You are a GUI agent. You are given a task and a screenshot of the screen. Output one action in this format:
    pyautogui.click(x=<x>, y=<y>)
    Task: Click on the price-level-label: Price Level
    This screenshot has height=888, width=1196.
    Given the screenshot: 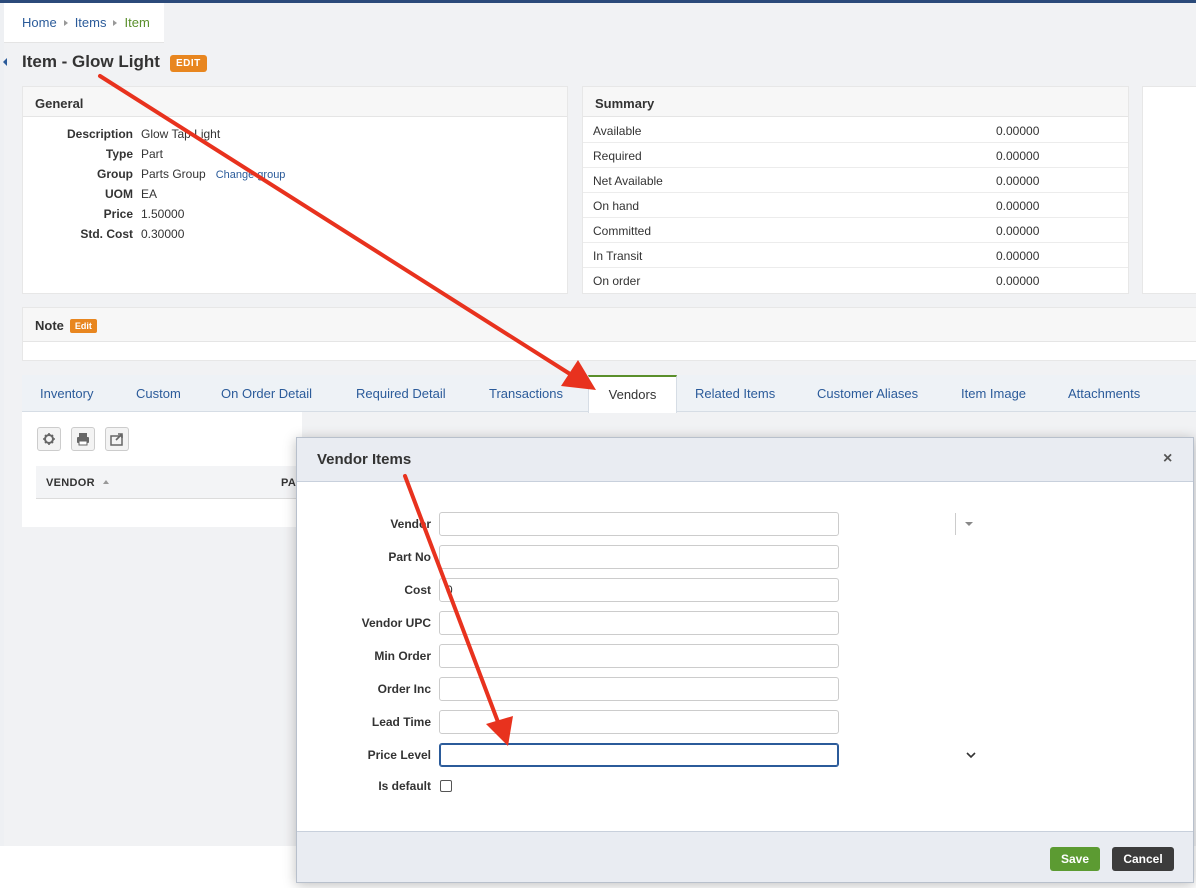 What is the action you would take?
    pyautogui.click(x=399, y=755)
    